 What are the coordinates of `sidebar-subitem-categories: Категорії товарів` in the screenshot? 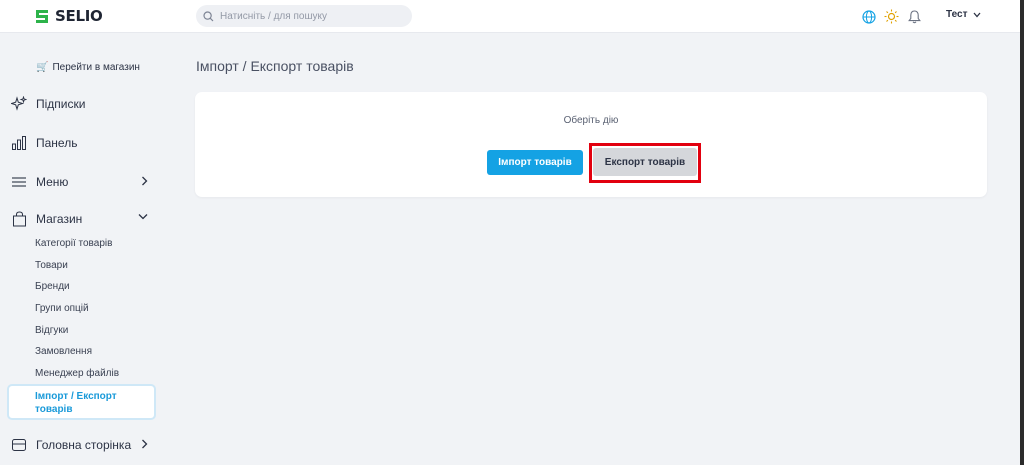 It's located at (73, 243).